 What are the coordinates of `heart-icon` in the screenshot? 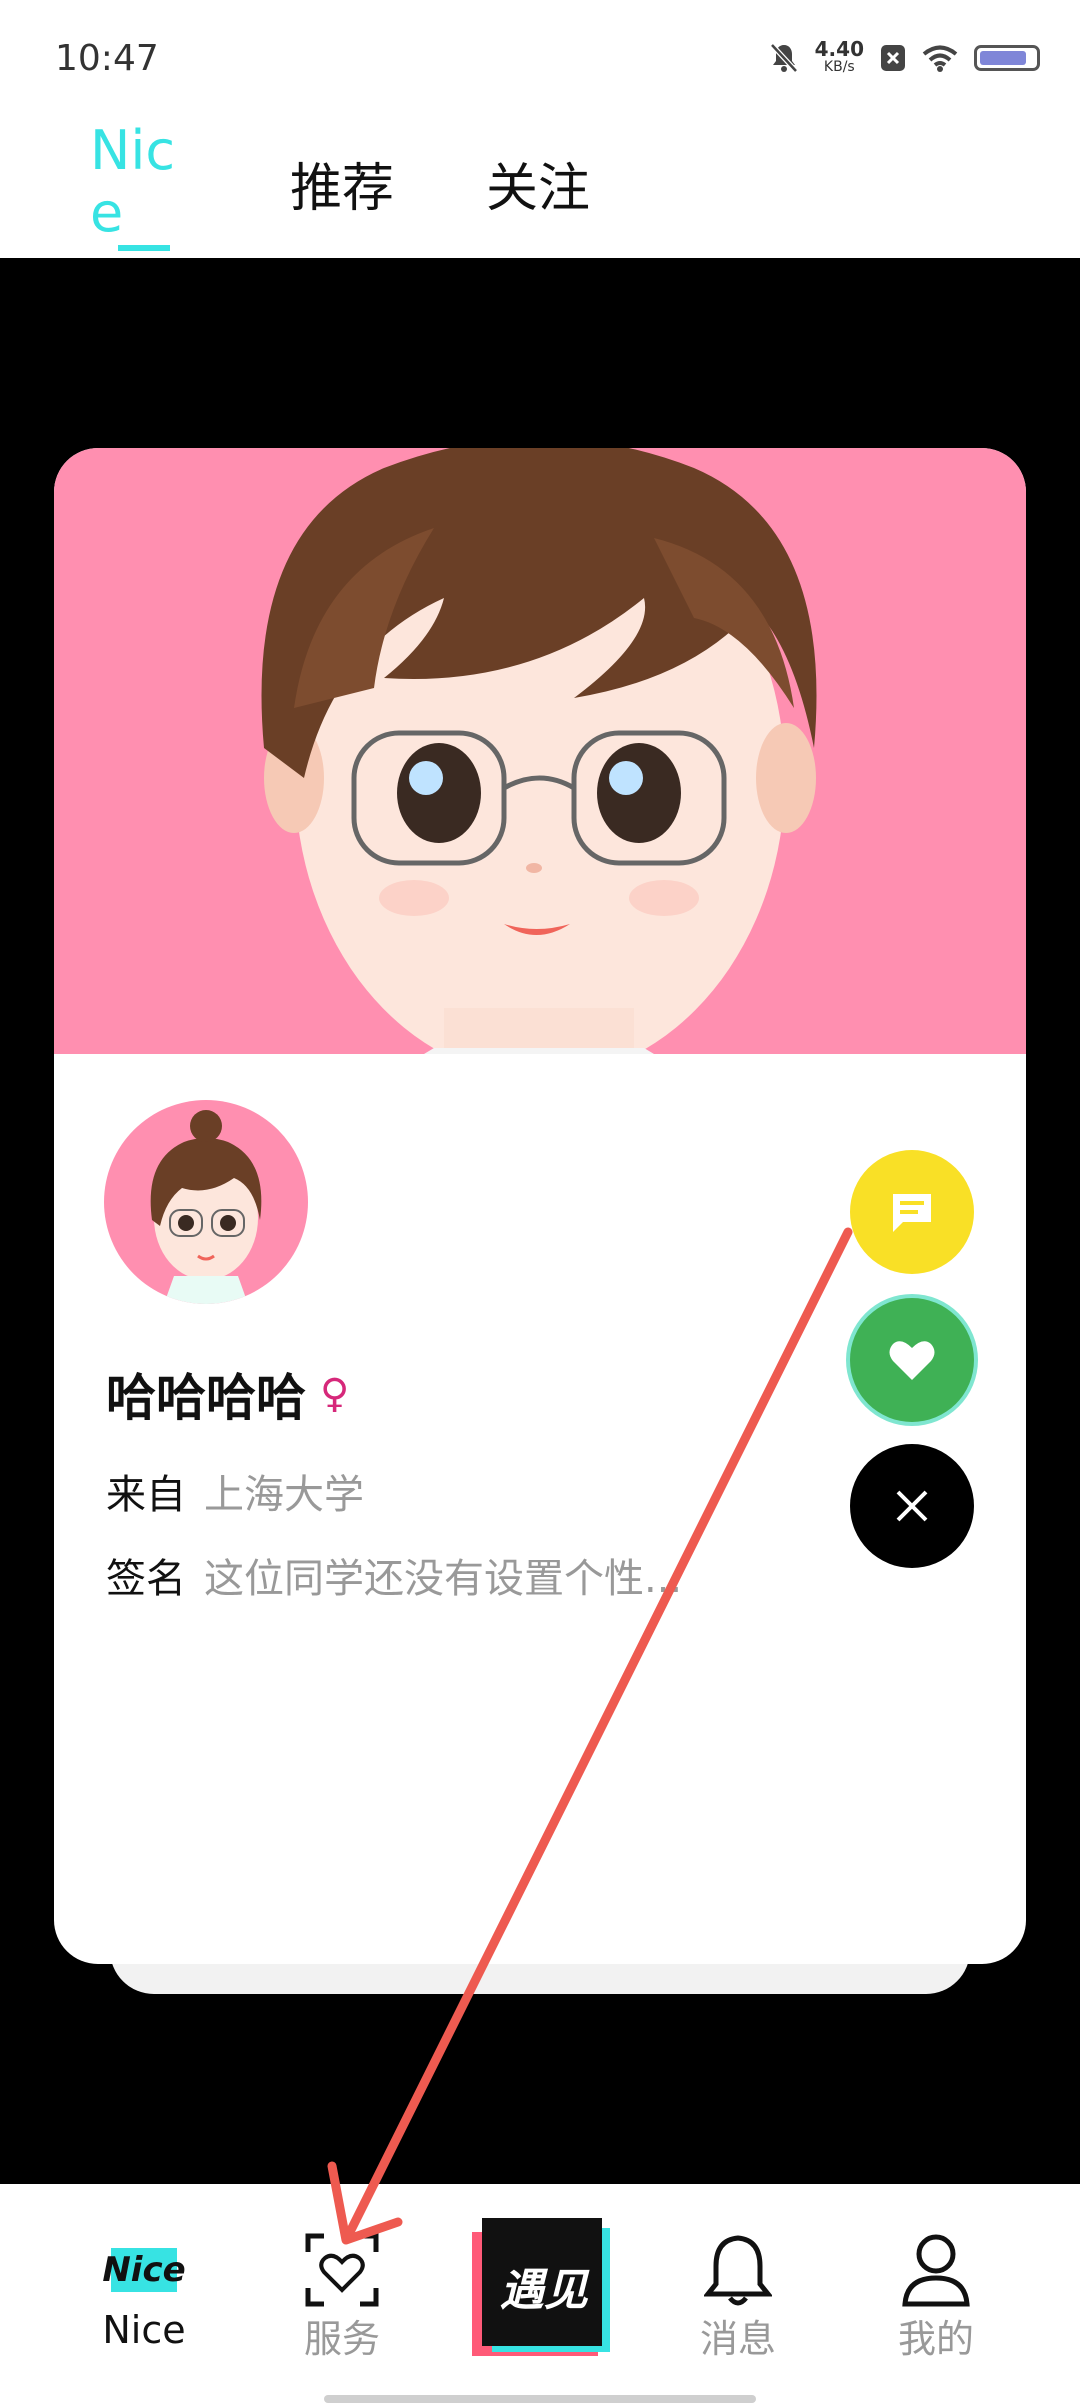 It's located at (912, 1360).